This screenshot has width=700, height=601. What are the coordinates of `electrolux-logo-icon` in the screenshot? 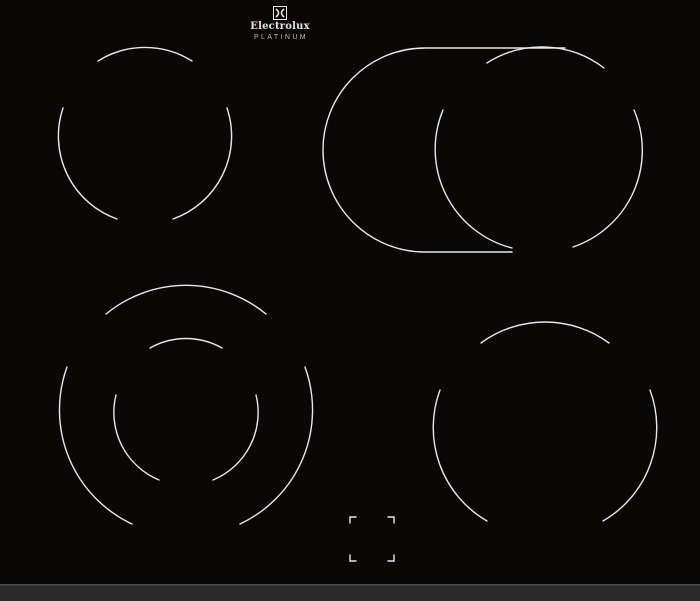 It's located at (280, 13).